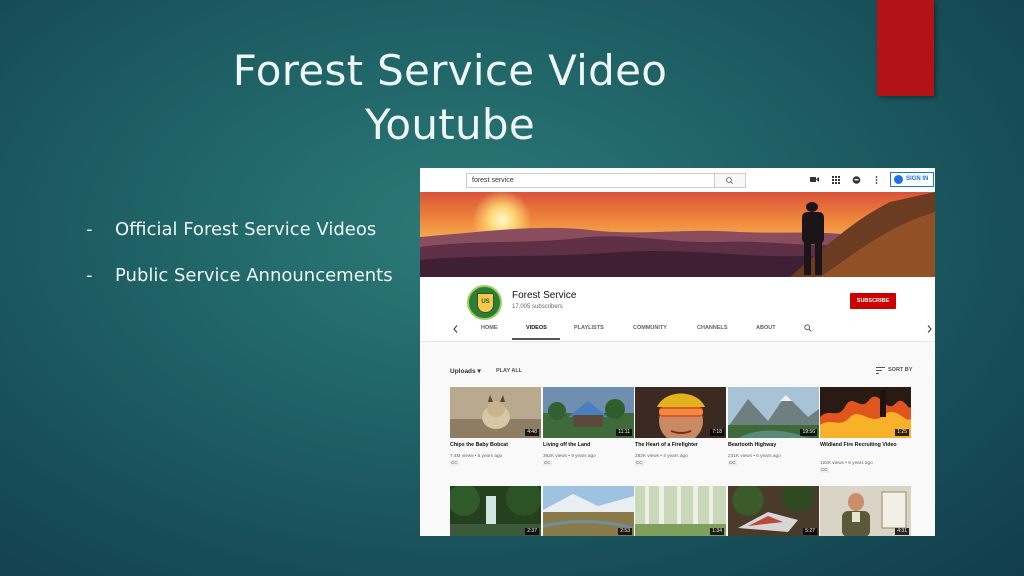  What do you see at coordinates (810, 531) in the screenshot?
I see `video-duration: 5:27` at bounding box center [810, 531].